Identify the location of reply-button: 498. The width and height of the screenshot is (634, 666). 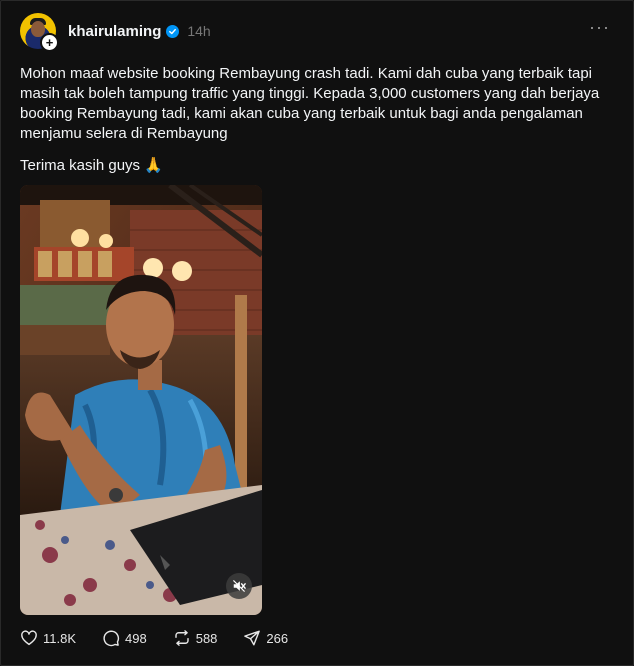
(124, 638).